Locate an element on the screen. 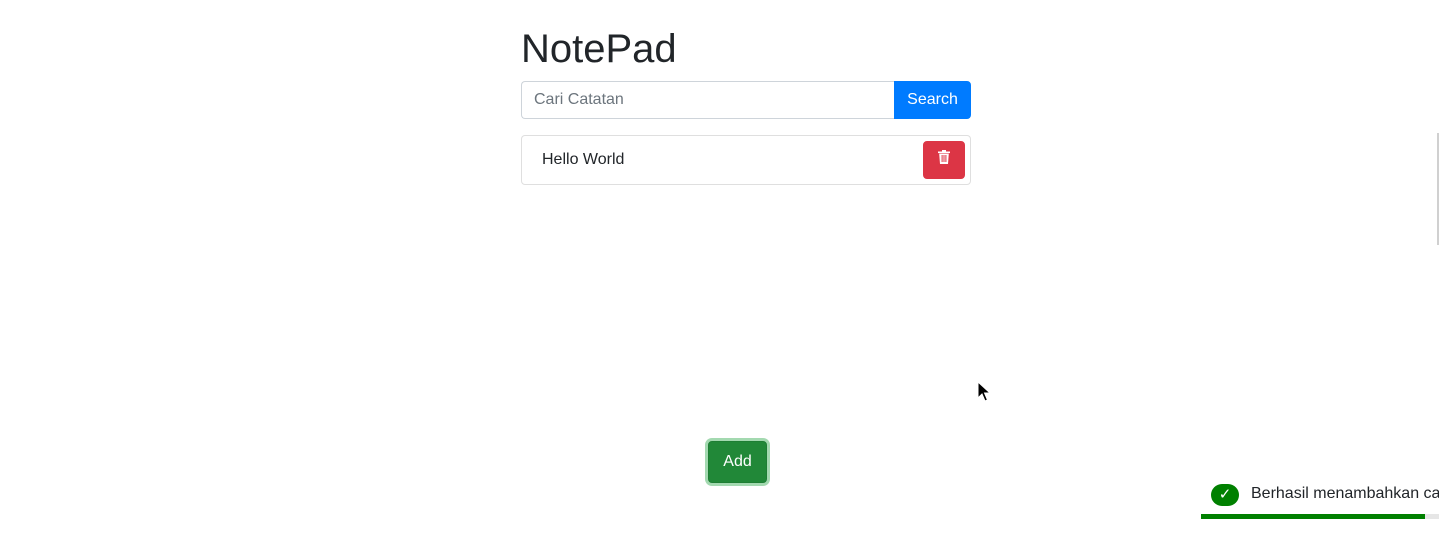 The width and height of the screenshot is (1439, 551). mouse-cursor-icon is located at coordinates (984, 391).